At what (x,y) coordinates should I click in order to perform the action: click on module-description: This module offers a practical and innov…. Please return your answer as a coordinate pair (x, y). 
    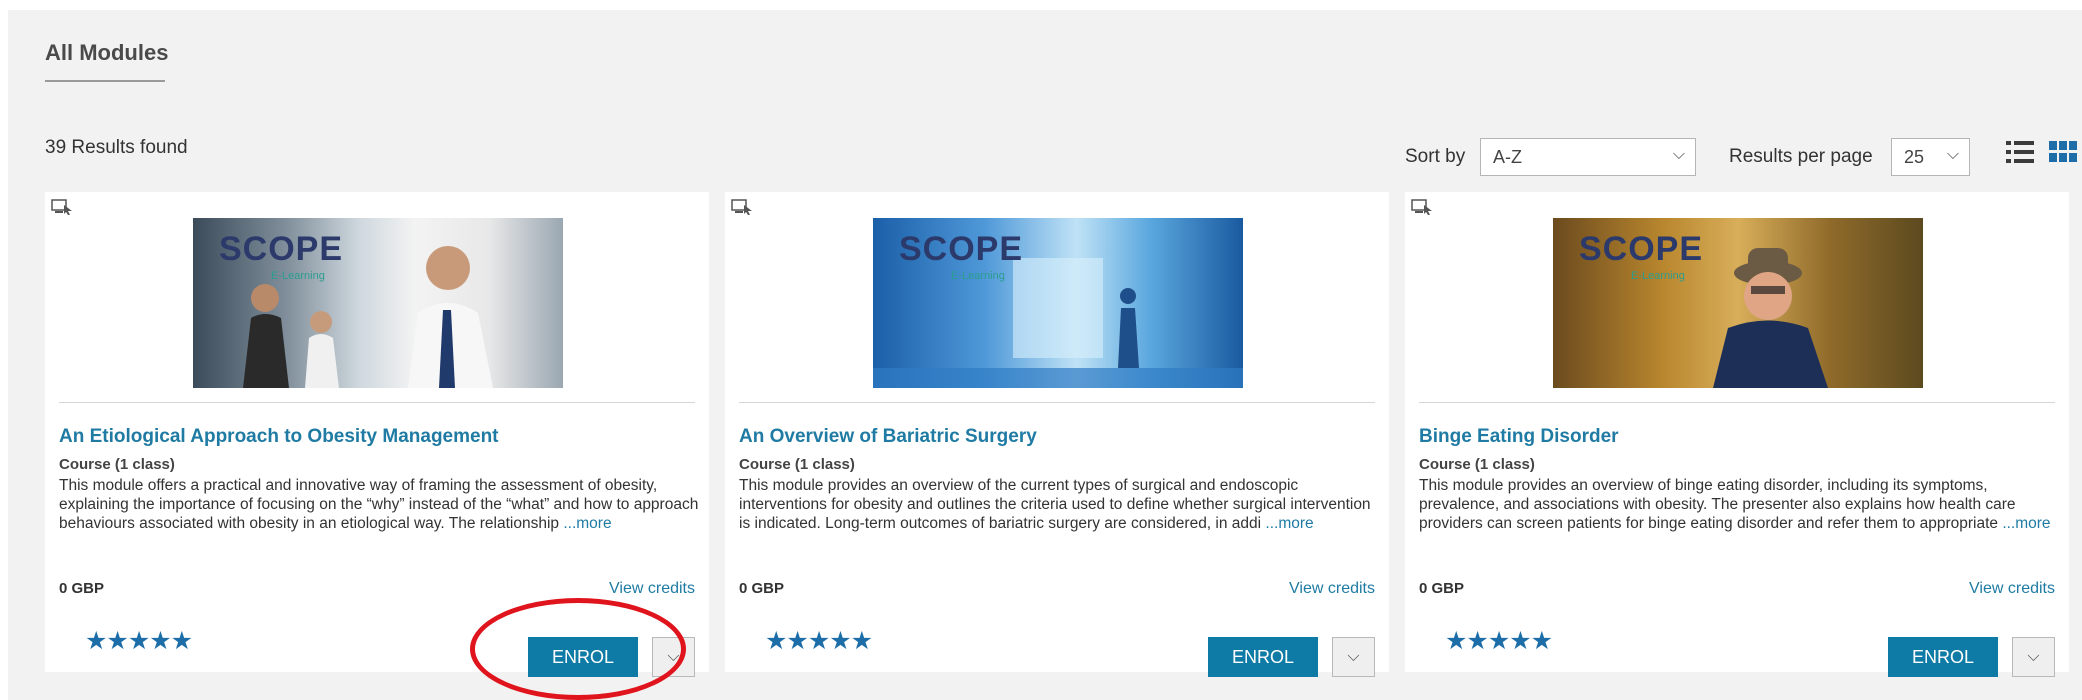
    Looking at the image, I should click on (379, 504).